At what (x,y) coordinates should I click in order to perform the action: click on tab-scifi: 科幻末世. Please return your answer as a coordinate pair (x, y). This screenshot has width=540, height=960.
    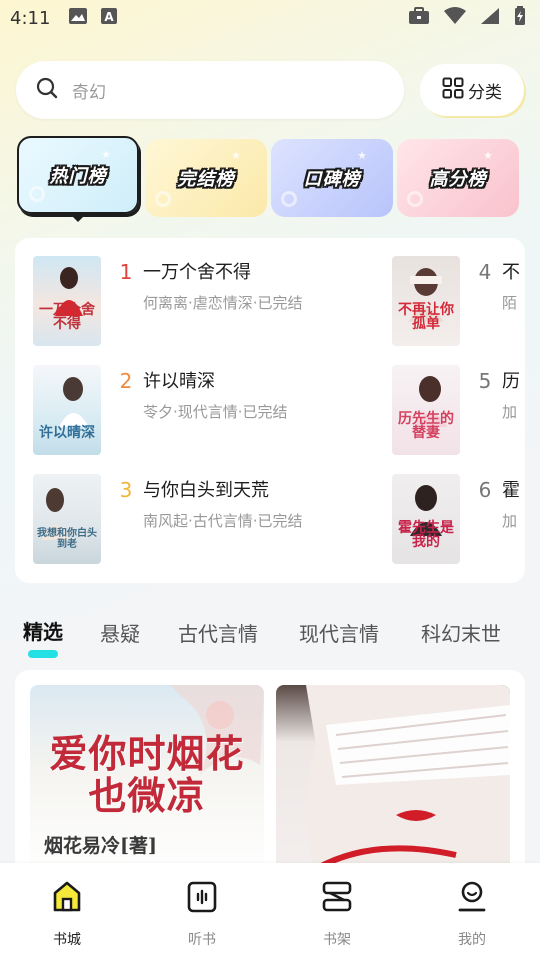
    Looking at the image, I should click on (461, 632).